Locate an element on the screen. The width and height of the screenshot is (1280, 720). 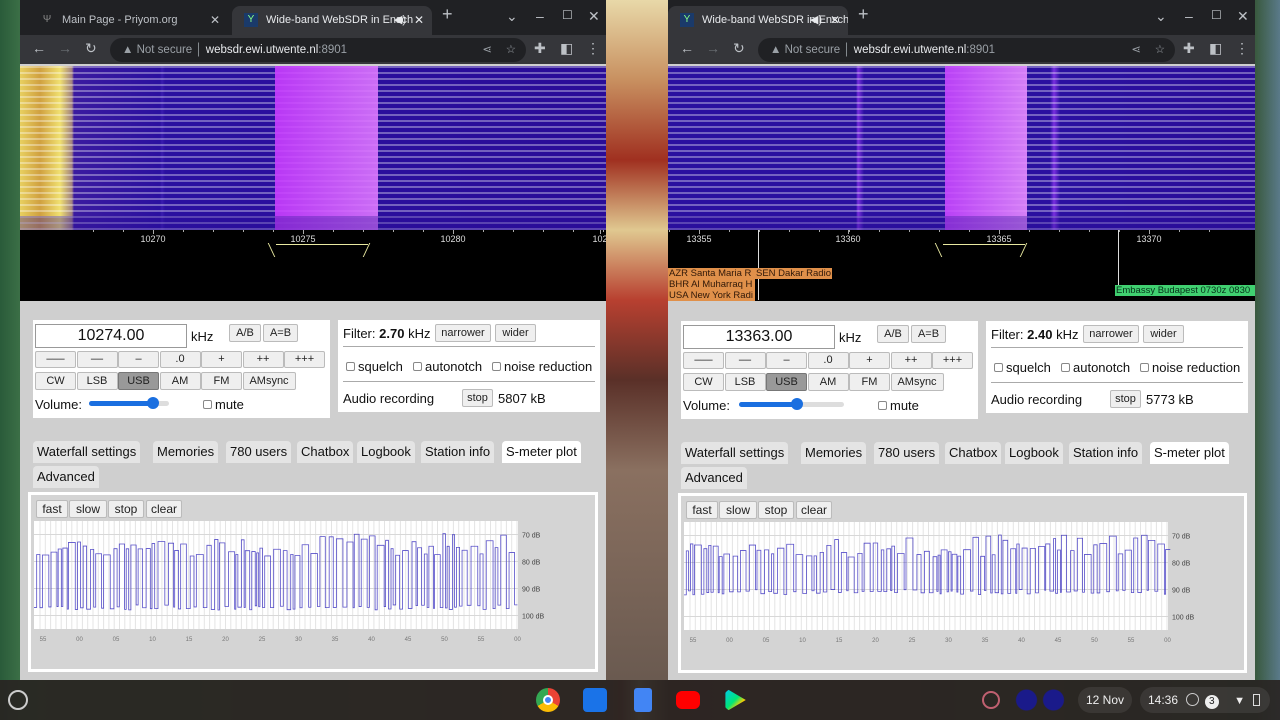
panel-tab: Chatbox is located at coordinates (973, 453).